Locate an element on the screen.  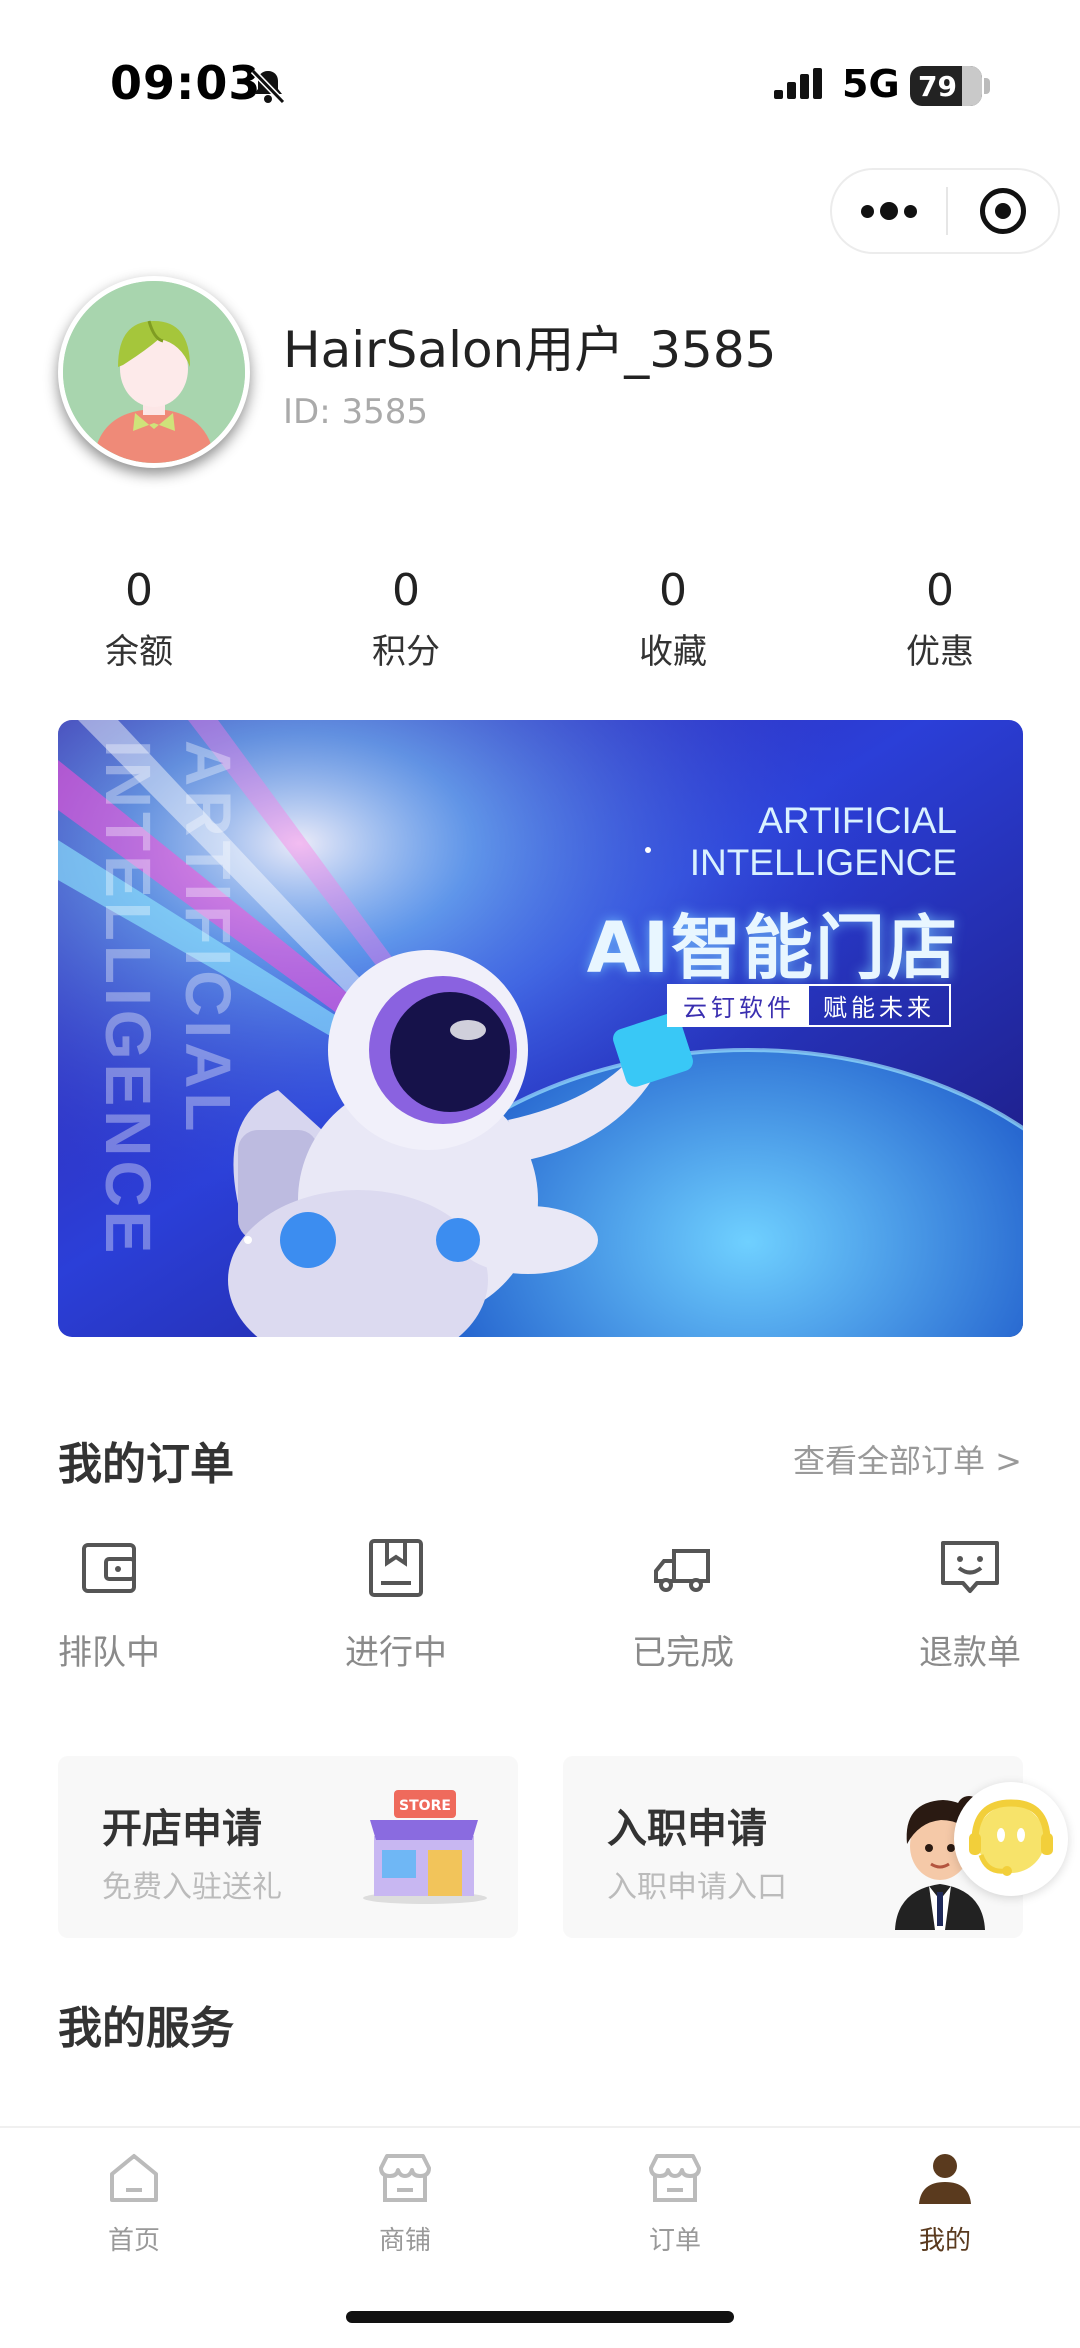
headset-smile-icon is located at coordinates (1011, 1837).